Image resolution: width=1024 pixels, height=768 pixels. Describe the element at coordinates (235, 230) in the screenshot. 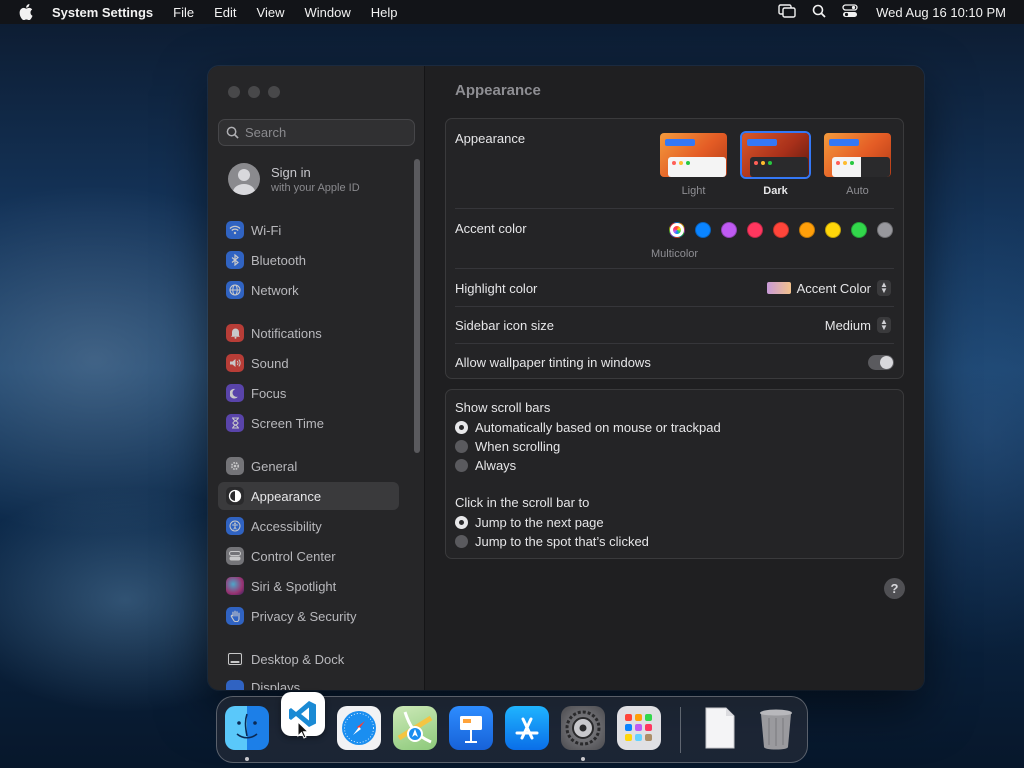

I see `wifi-icon` at that location.